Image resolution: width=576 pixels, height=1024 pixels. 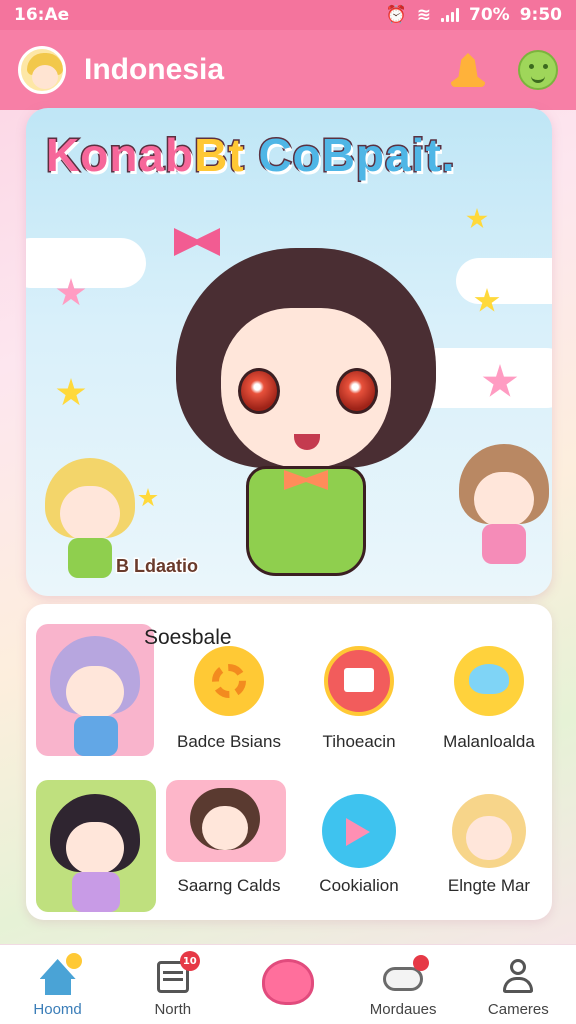 I want to click on status-right: ⏰ ≋ 70% 9:50, so click(x=474, y=15).